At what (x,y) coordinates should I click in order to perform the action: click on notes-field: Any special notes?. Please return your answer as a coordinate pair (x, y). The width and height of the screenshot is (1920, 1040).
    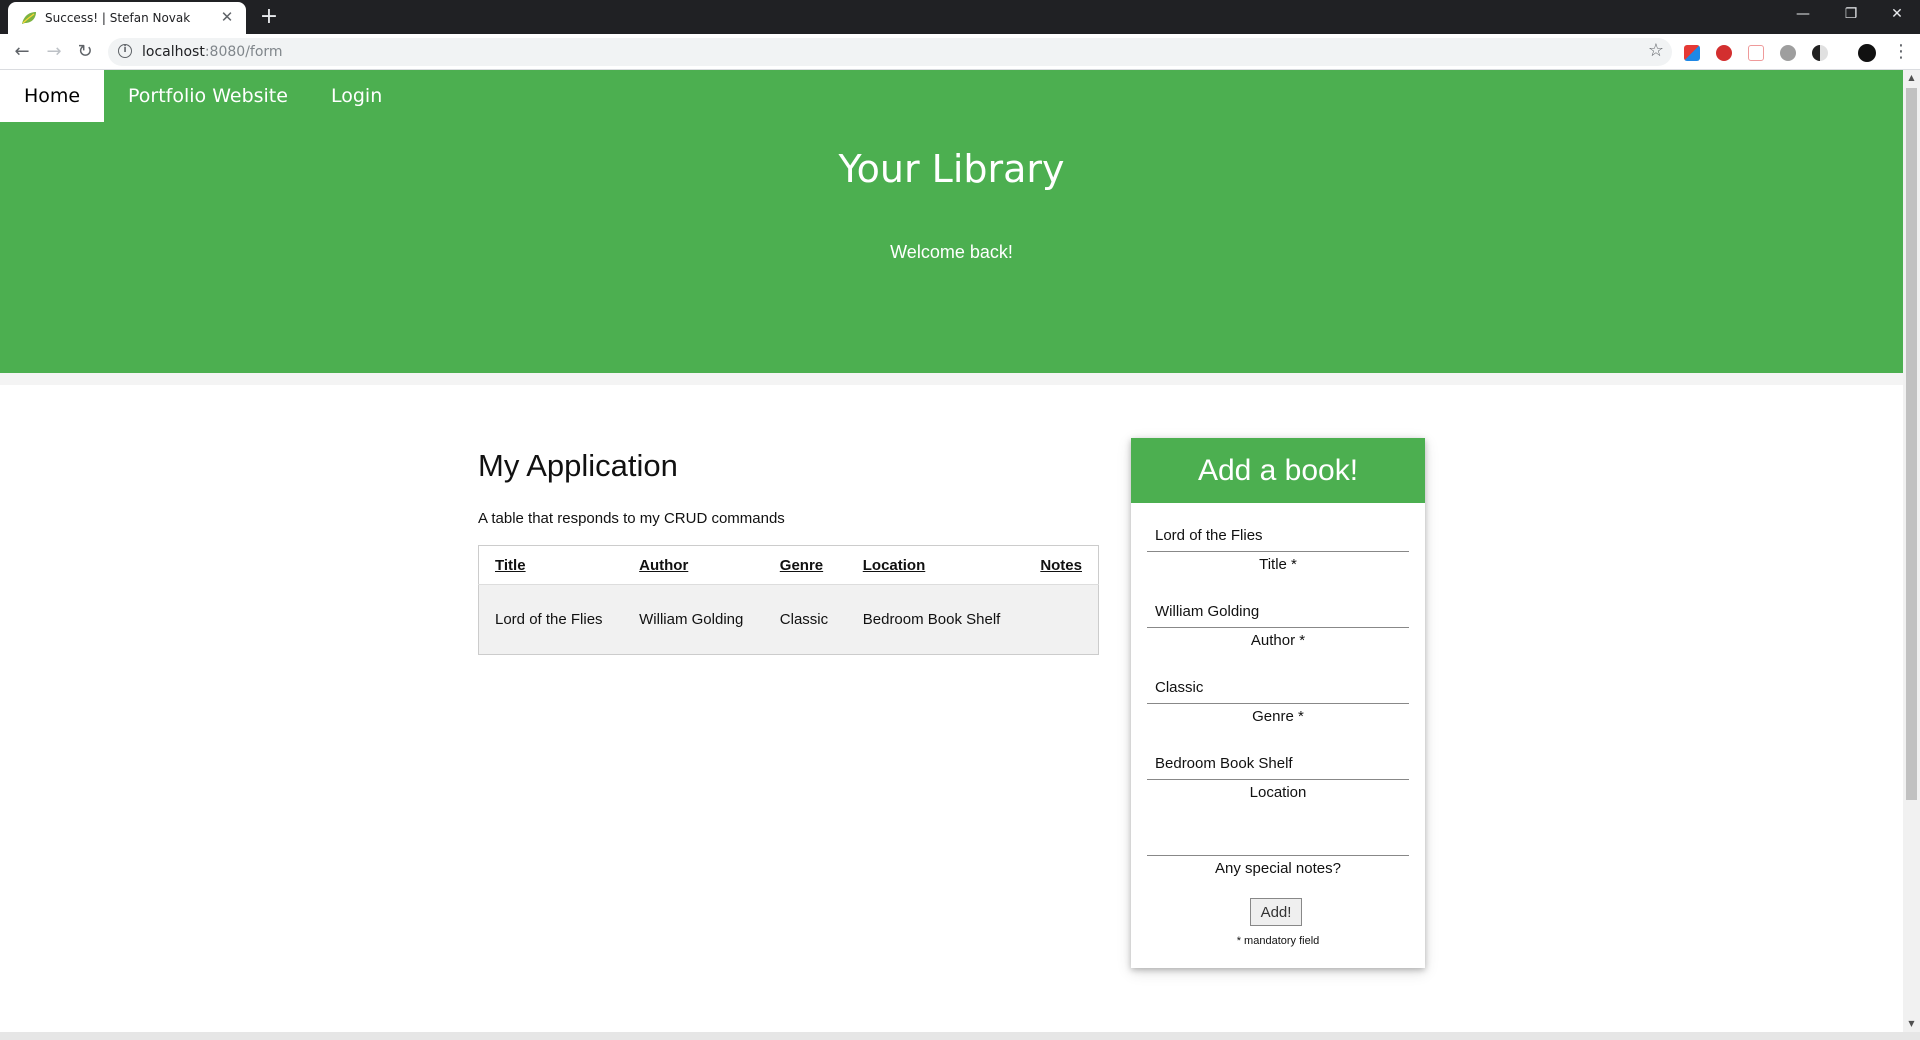
    Looking at the image, I should click on (1278, 850).